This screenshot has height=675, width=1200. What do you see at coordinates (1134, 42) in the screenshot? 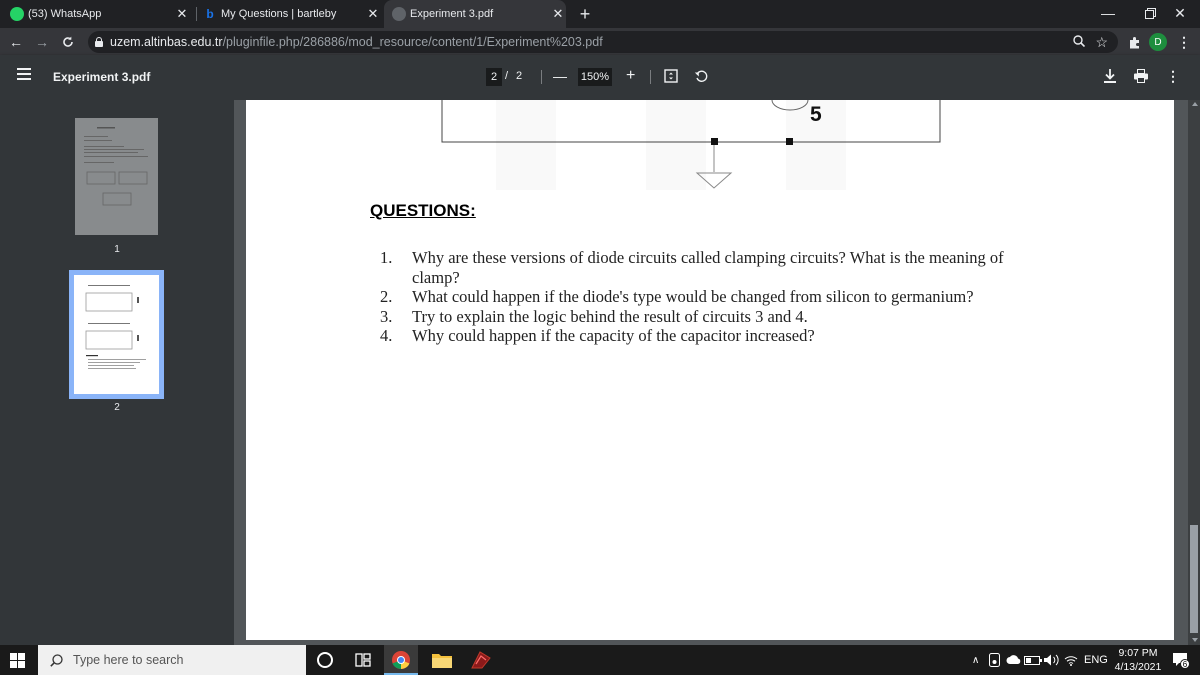
I see `extensions-icon` at bounding box center [1134, 42].